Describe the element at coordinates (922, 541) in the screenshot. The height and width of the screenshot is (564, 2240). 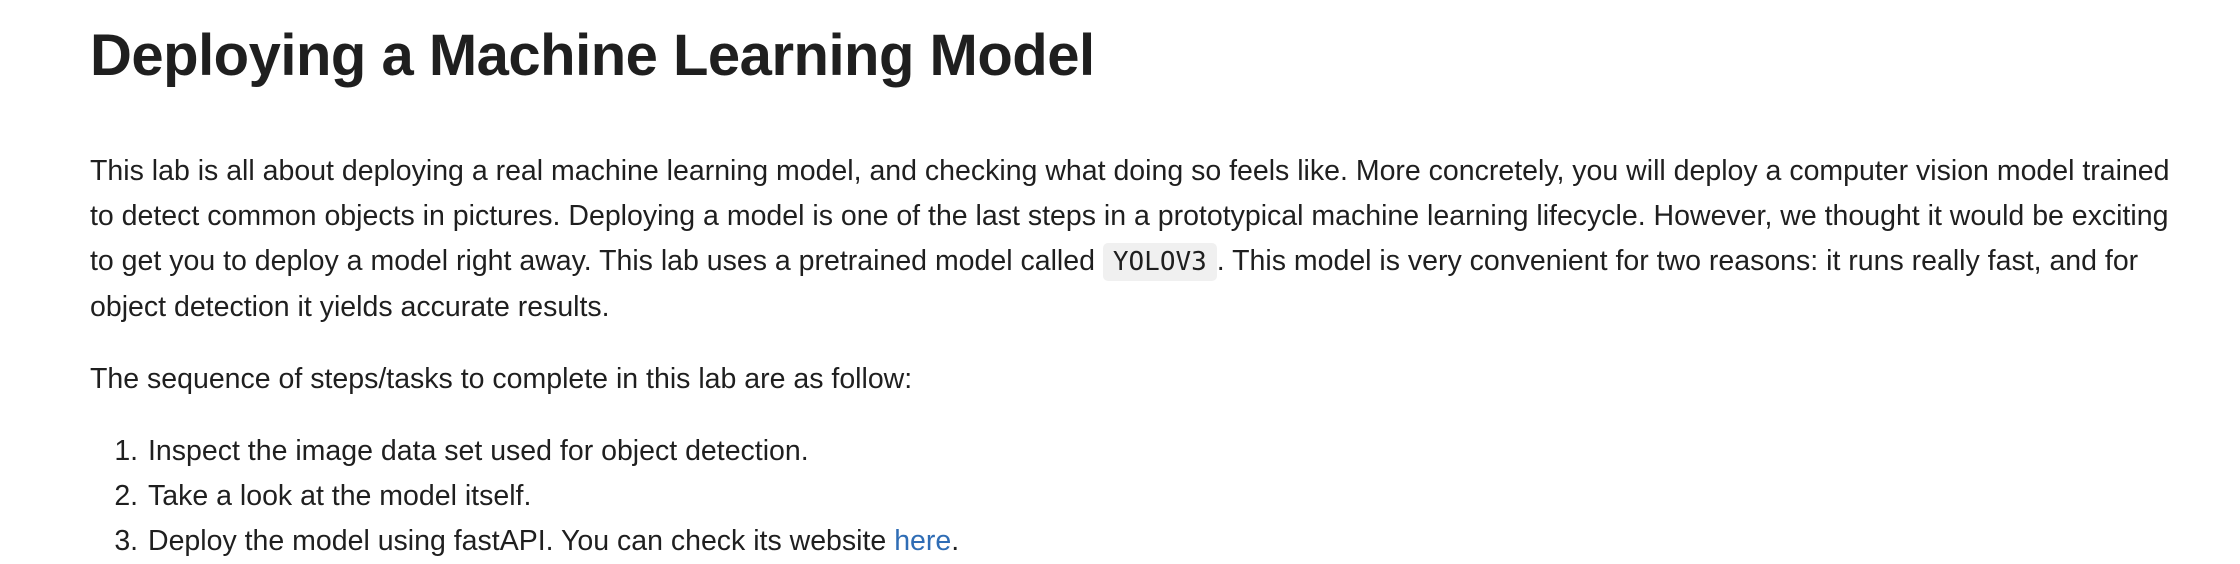
I see `fastapi-website-link: here` at that location.